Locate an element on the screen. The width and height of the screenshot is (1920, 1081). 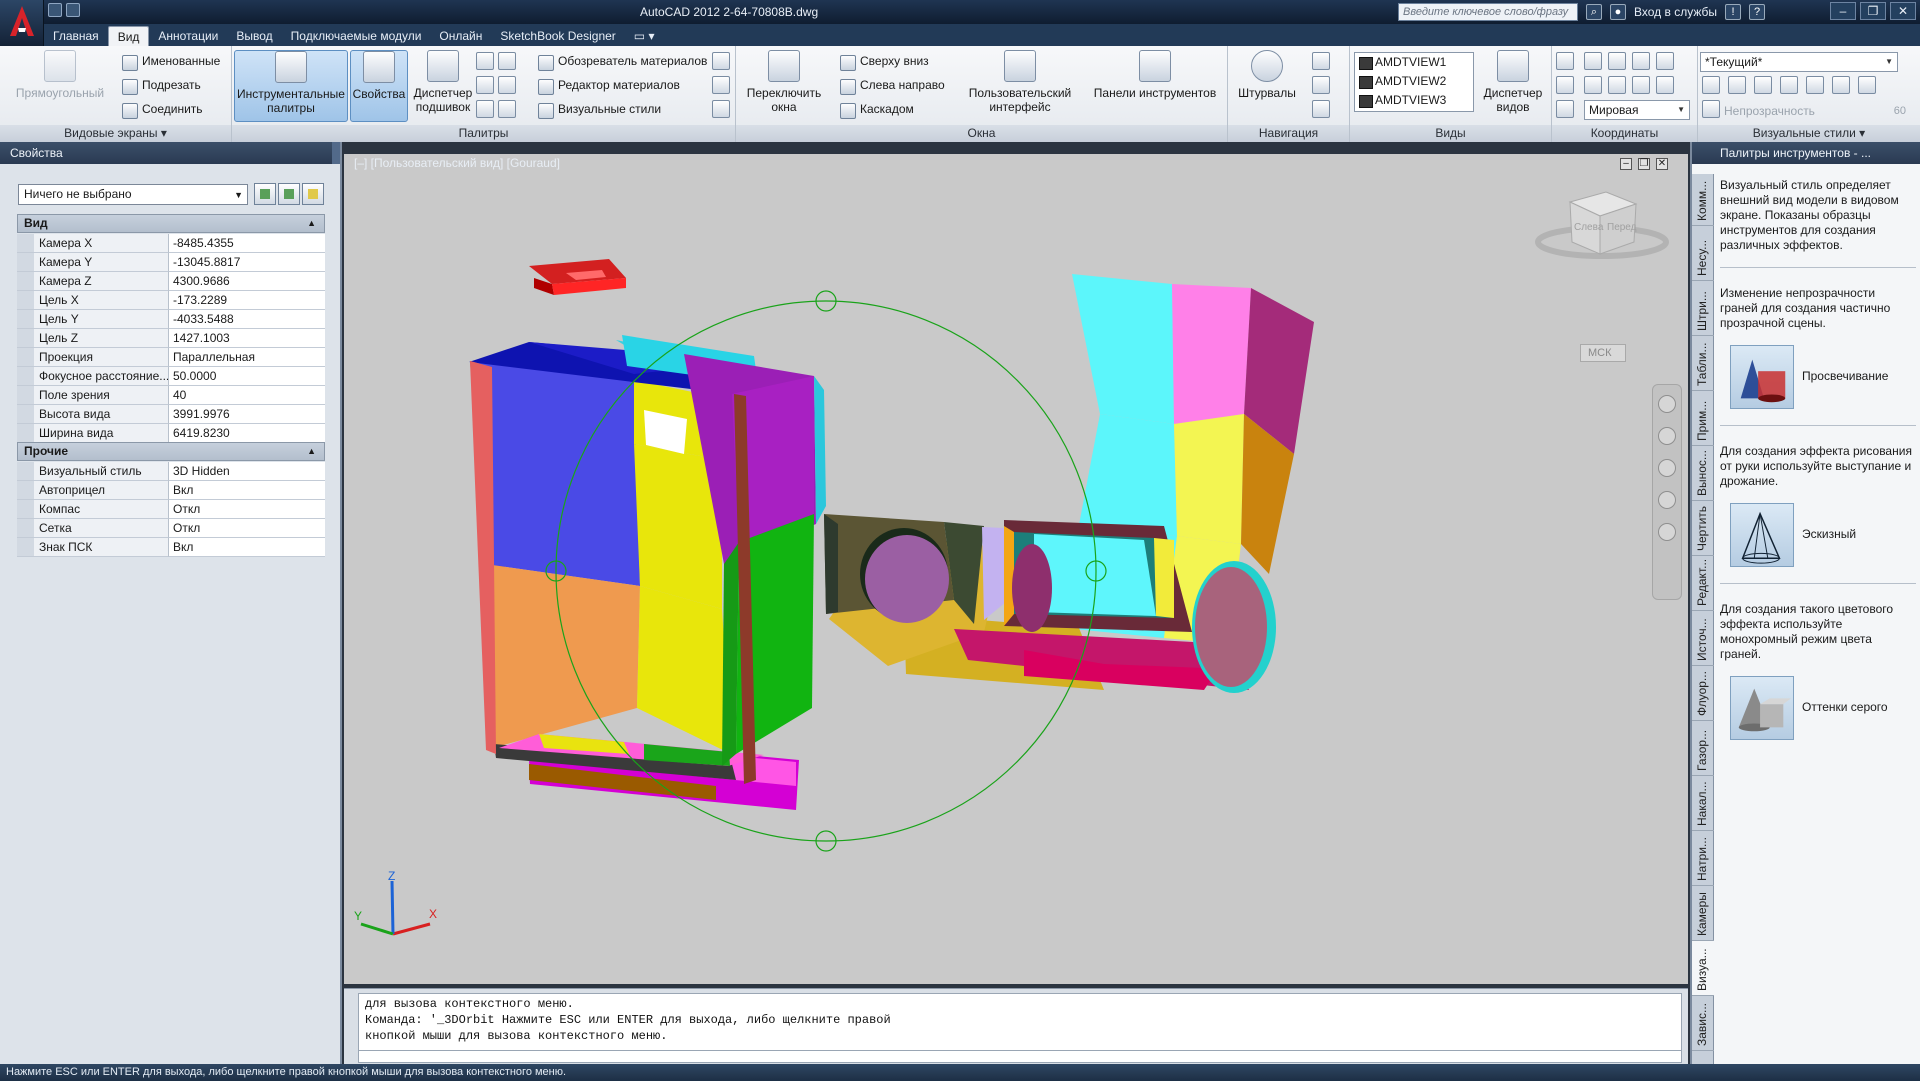
property-row: Сетка Откл is located at coordinates (171, 528).